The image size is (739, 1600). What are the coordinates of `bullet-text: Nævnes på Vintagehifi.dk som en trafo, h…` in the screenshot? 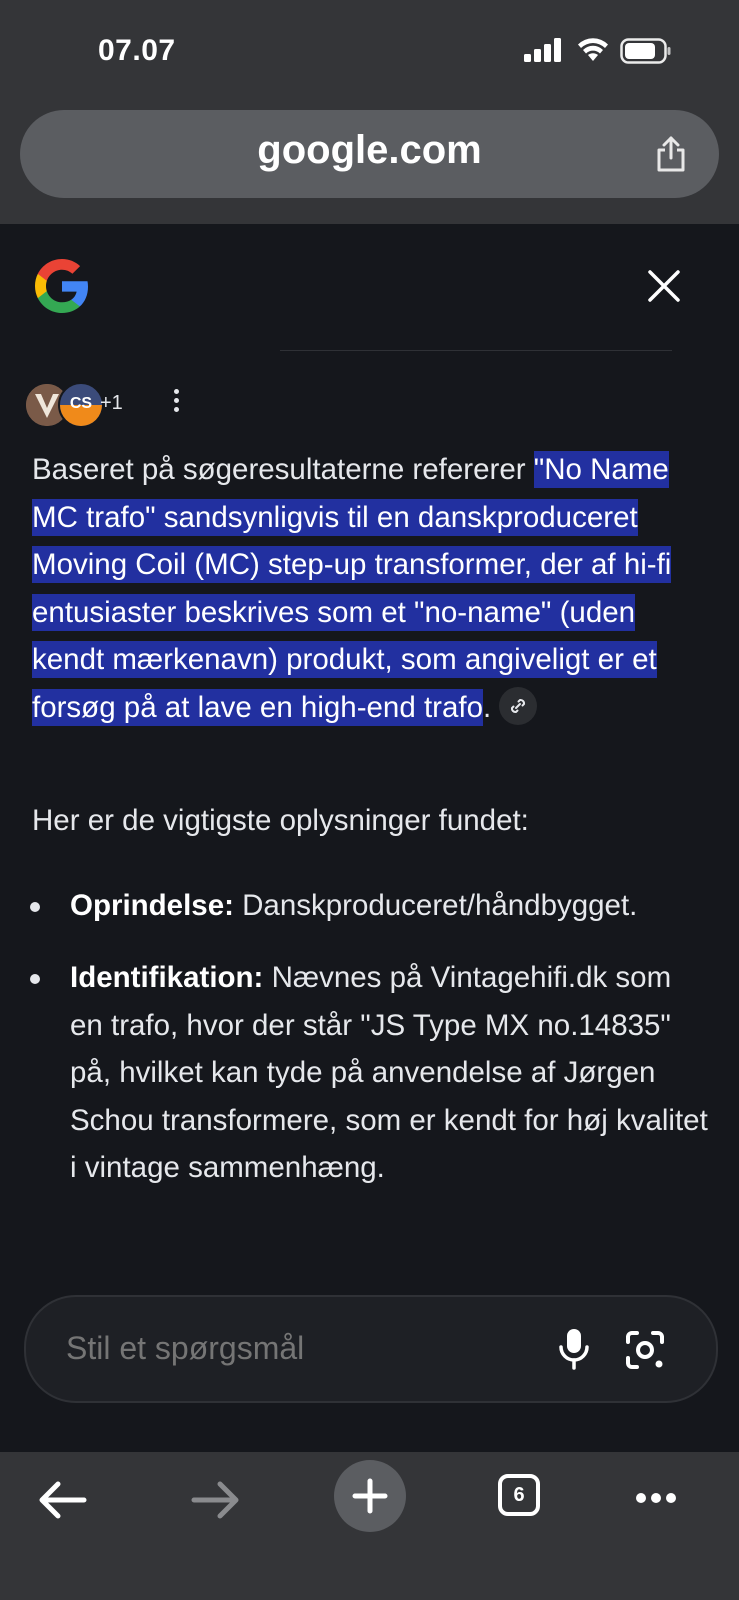 It's located at (389, 1072).